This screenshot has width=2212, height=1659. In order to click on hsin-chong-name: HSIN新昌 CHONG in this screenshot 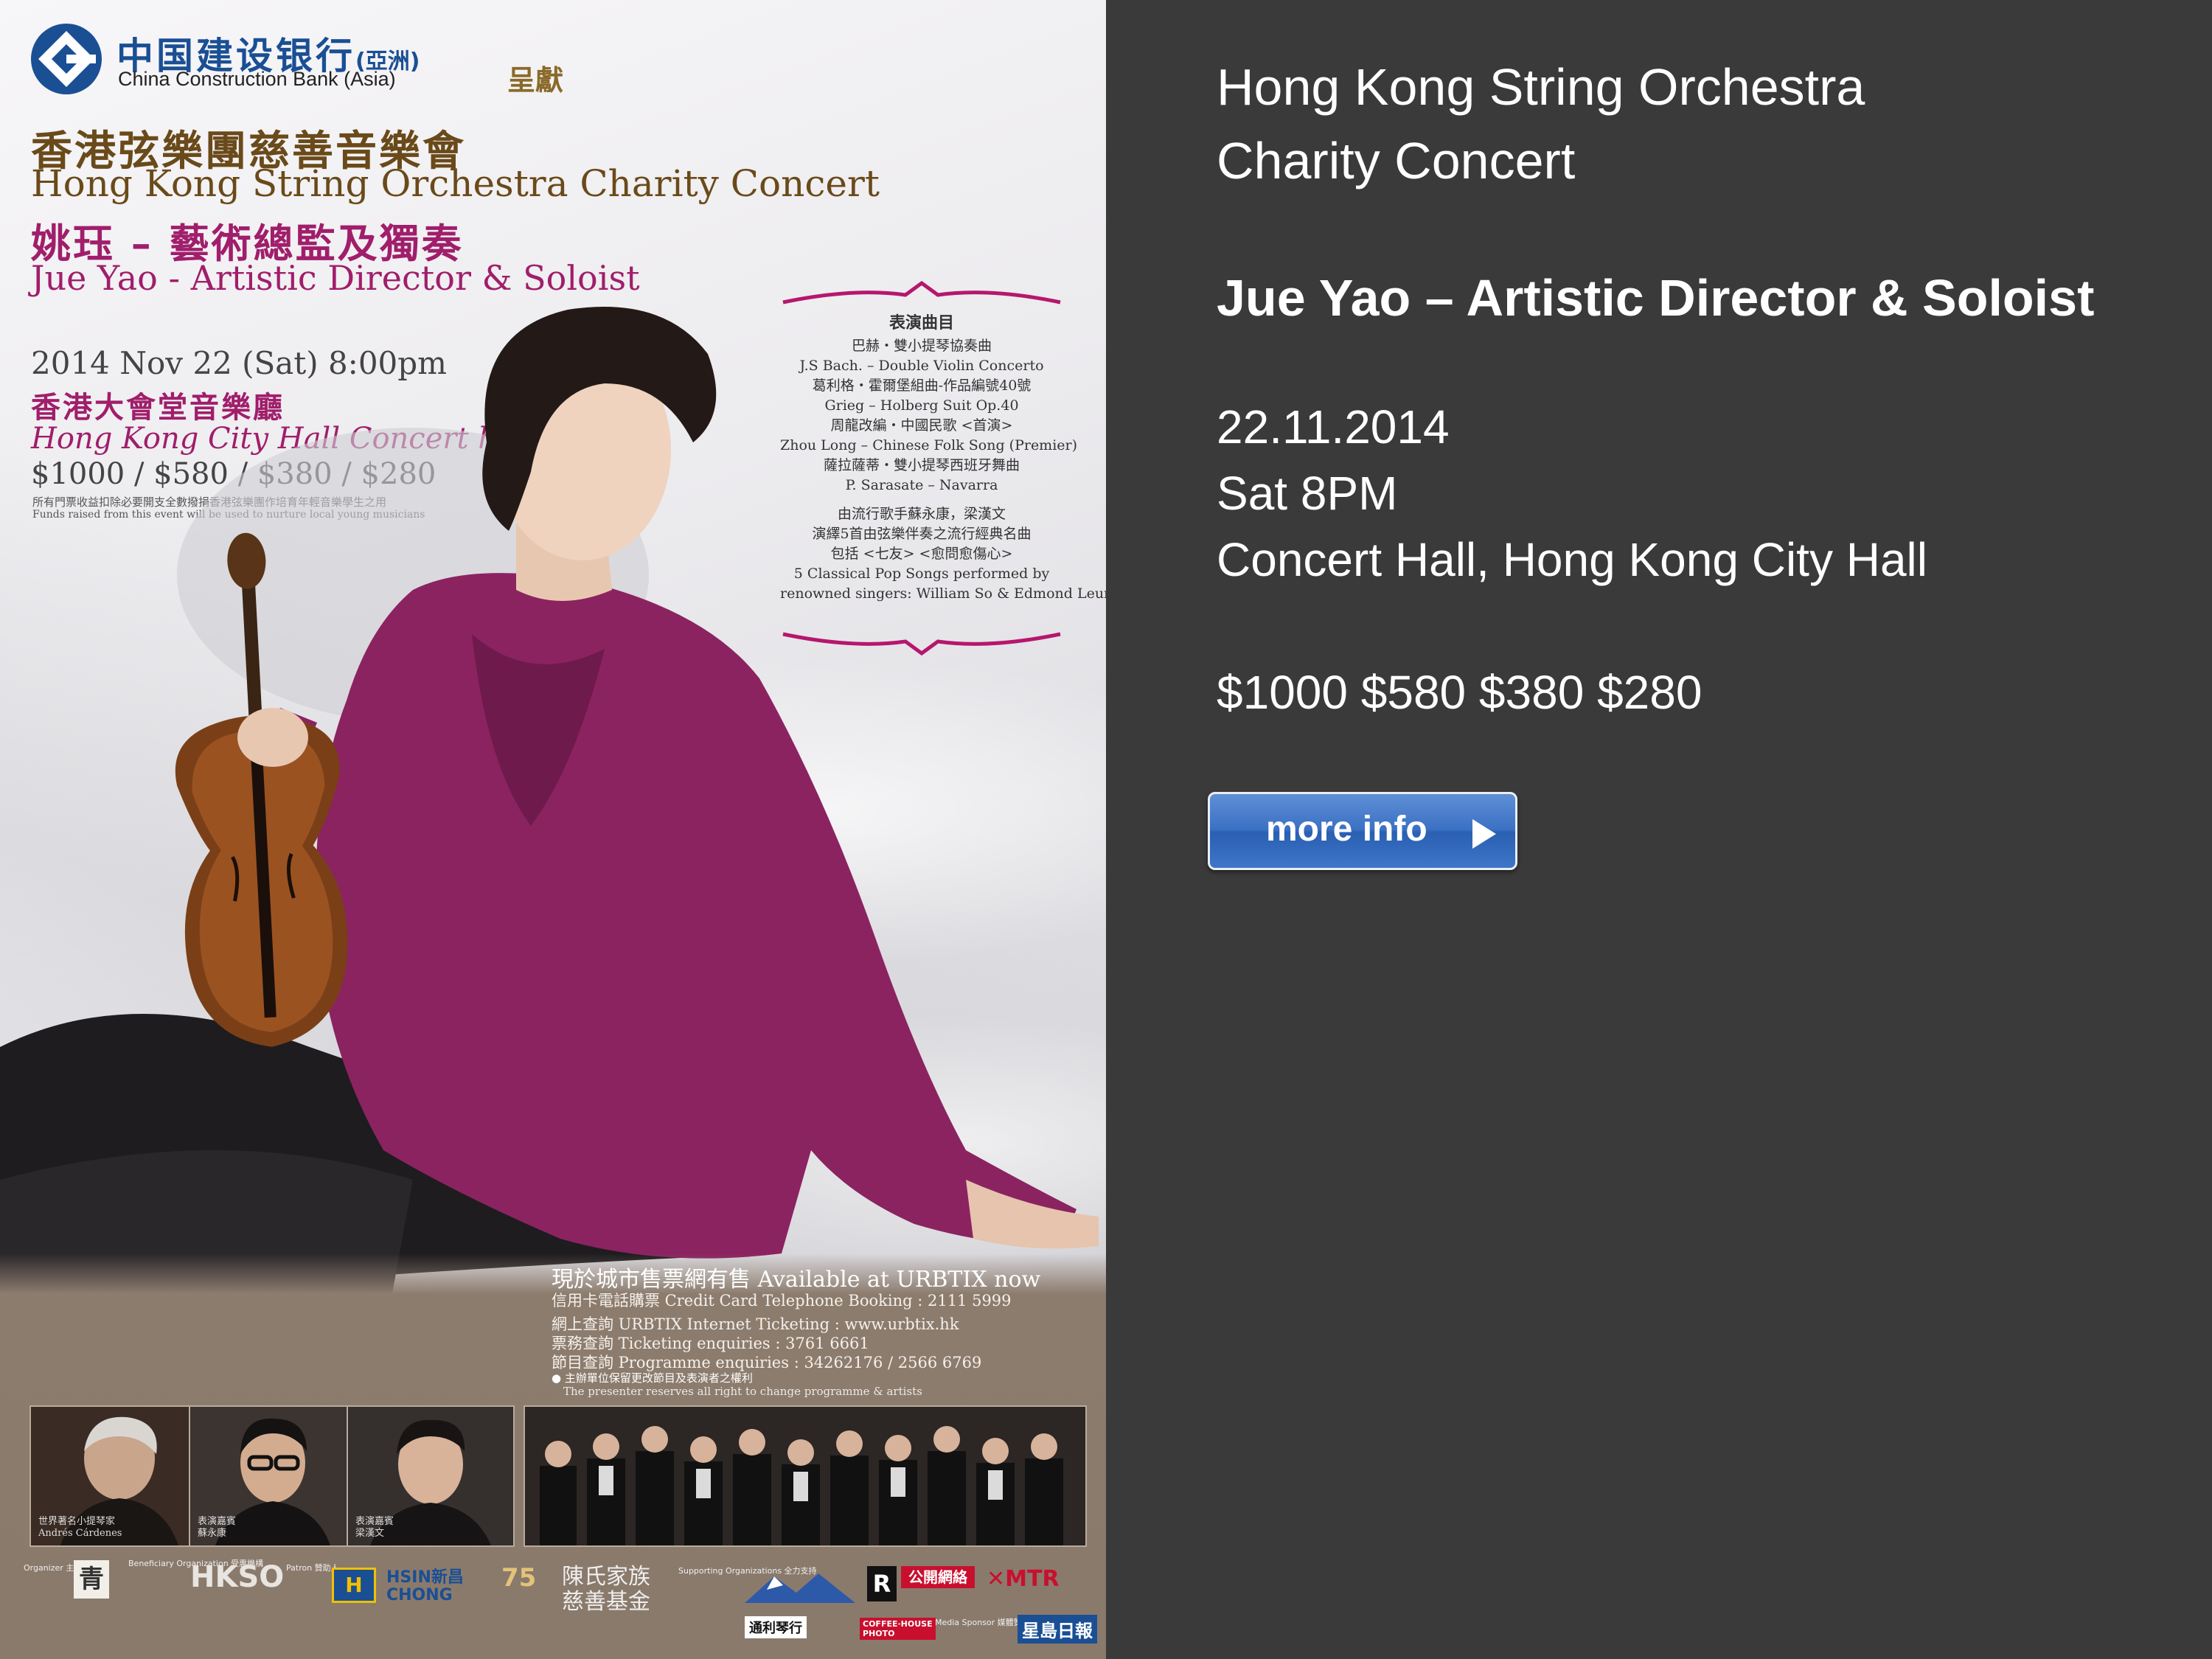, I will do `click(425, 1586)`.